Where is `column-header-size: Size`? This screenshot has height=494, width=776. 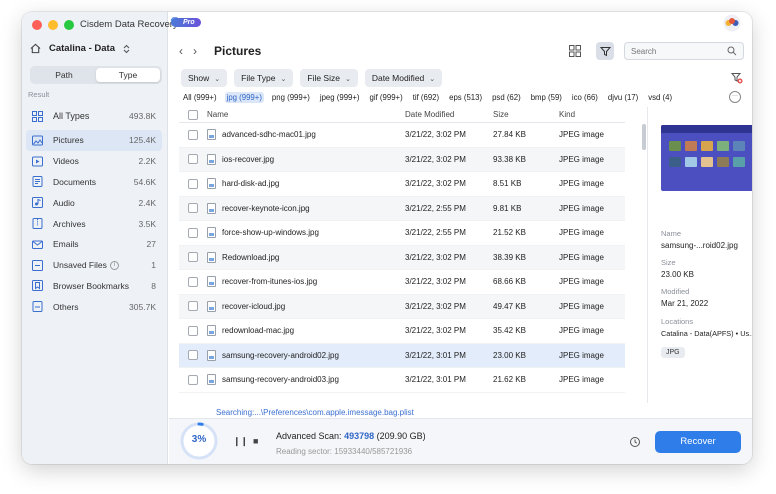
column-header-size: Size is located at coordinates (526, 114).